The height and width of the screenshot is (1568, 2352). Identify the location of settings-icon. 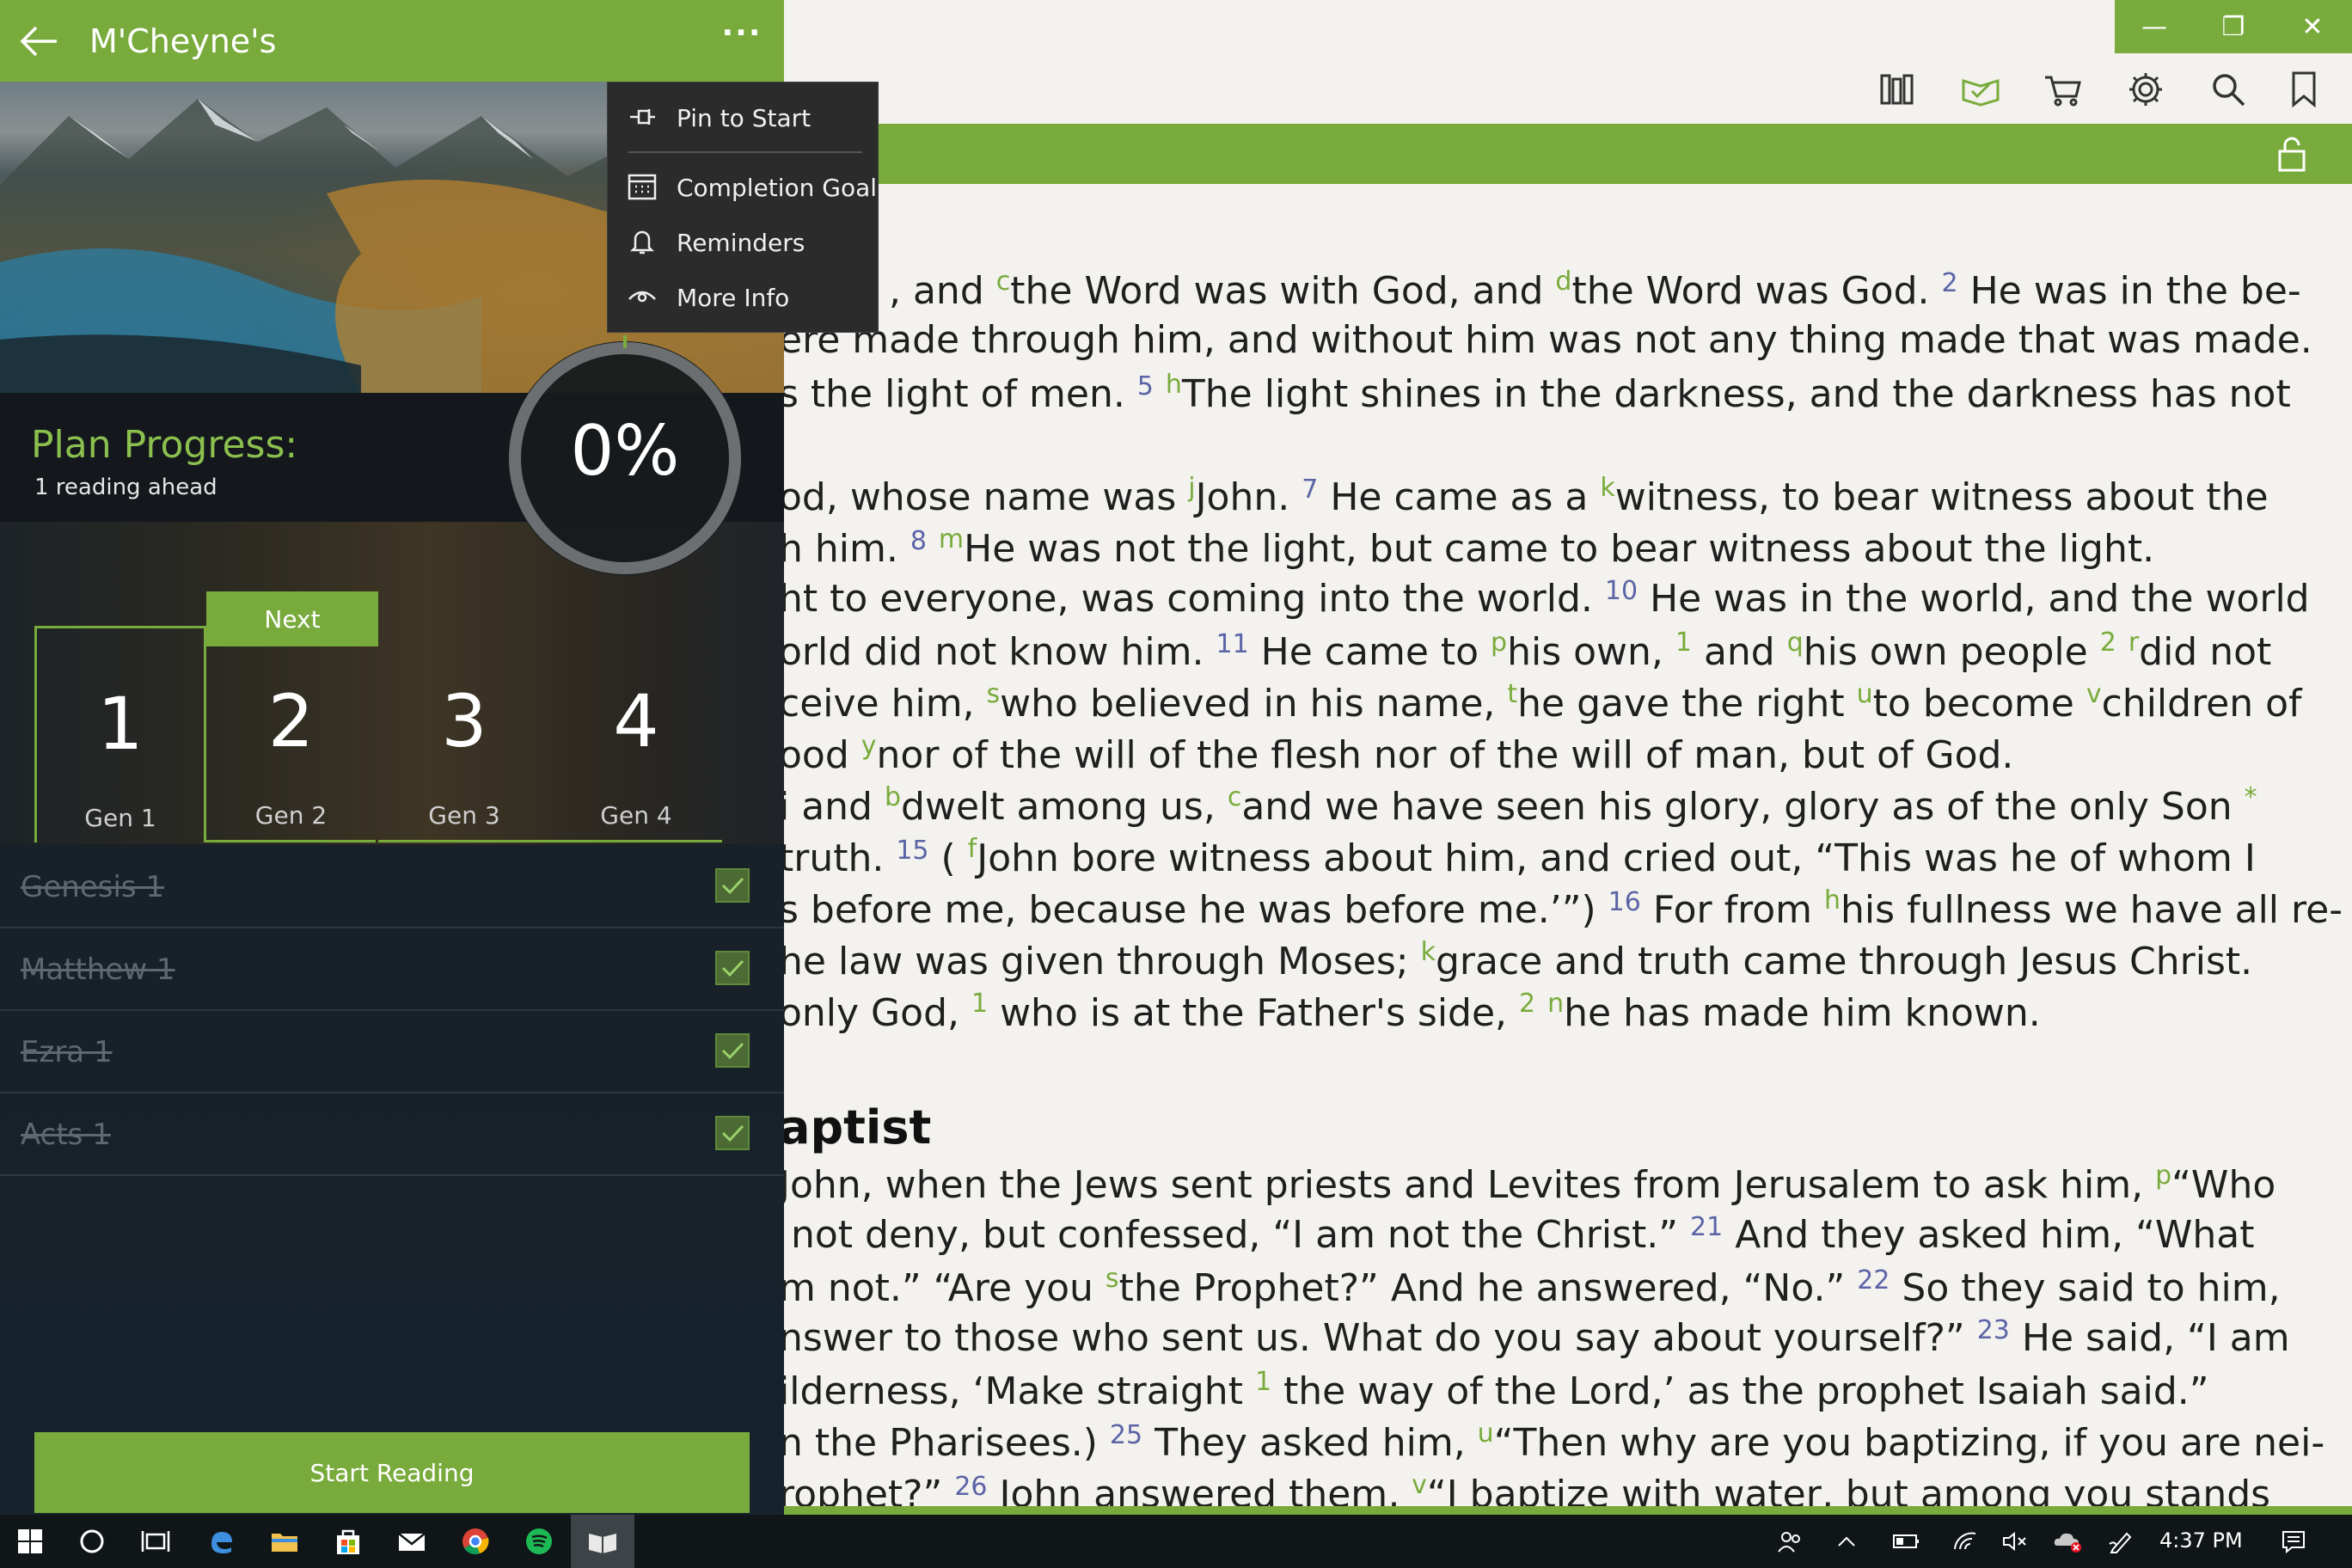
(2145, 89).